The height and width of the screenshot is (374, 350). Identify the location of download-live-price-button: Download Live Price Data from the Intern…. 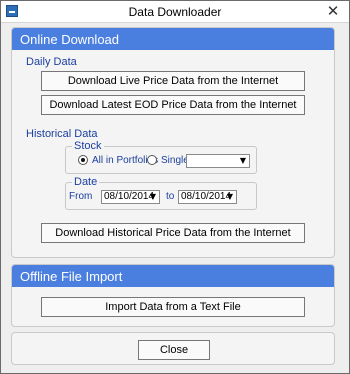
(173, 81).